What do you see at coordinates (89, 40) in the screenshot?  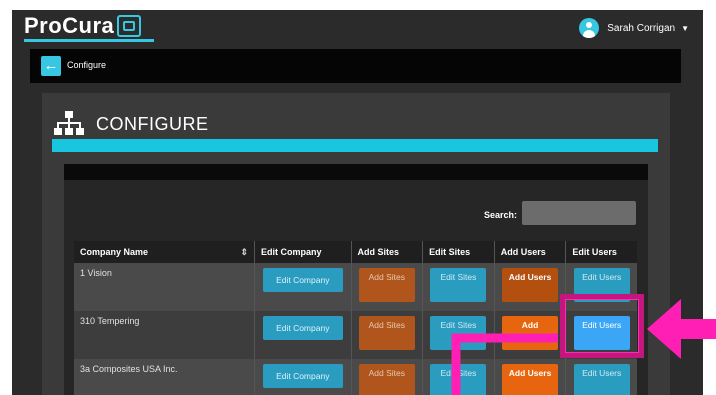 I see `logo-underline` at bounding box center [89, 40].